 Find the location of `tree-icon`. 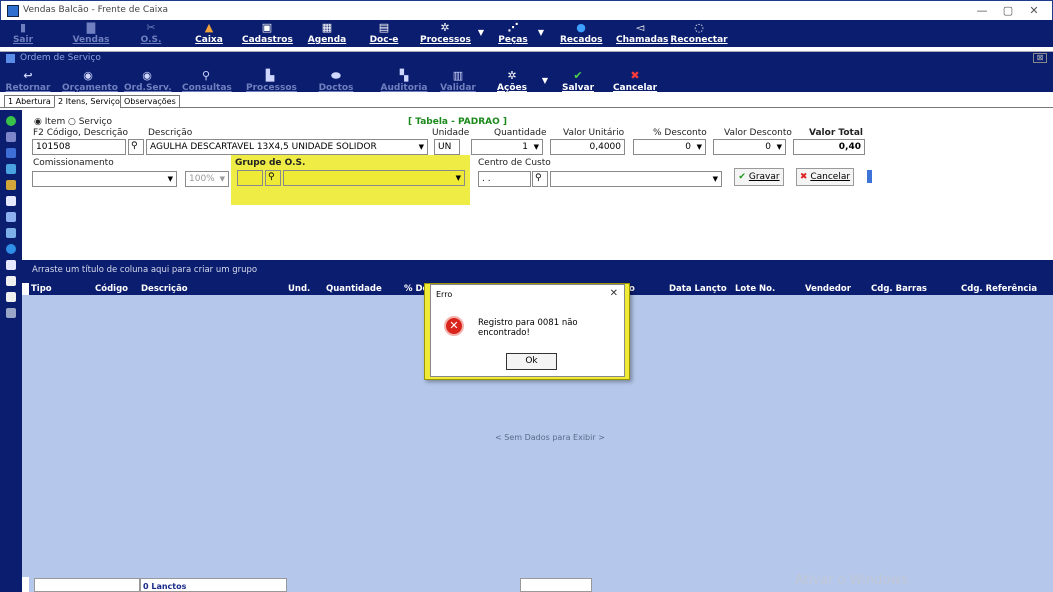

tree-icon is located at coordinates (11, 169).